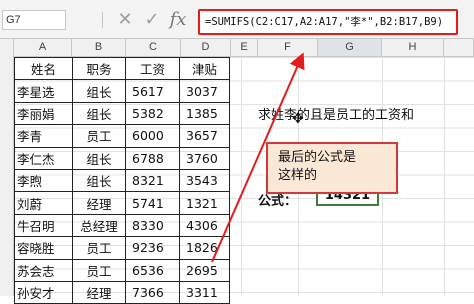 This screenshot has width=474, height=304. I want to click on insert-function-icon: fx, so click(178, 20).